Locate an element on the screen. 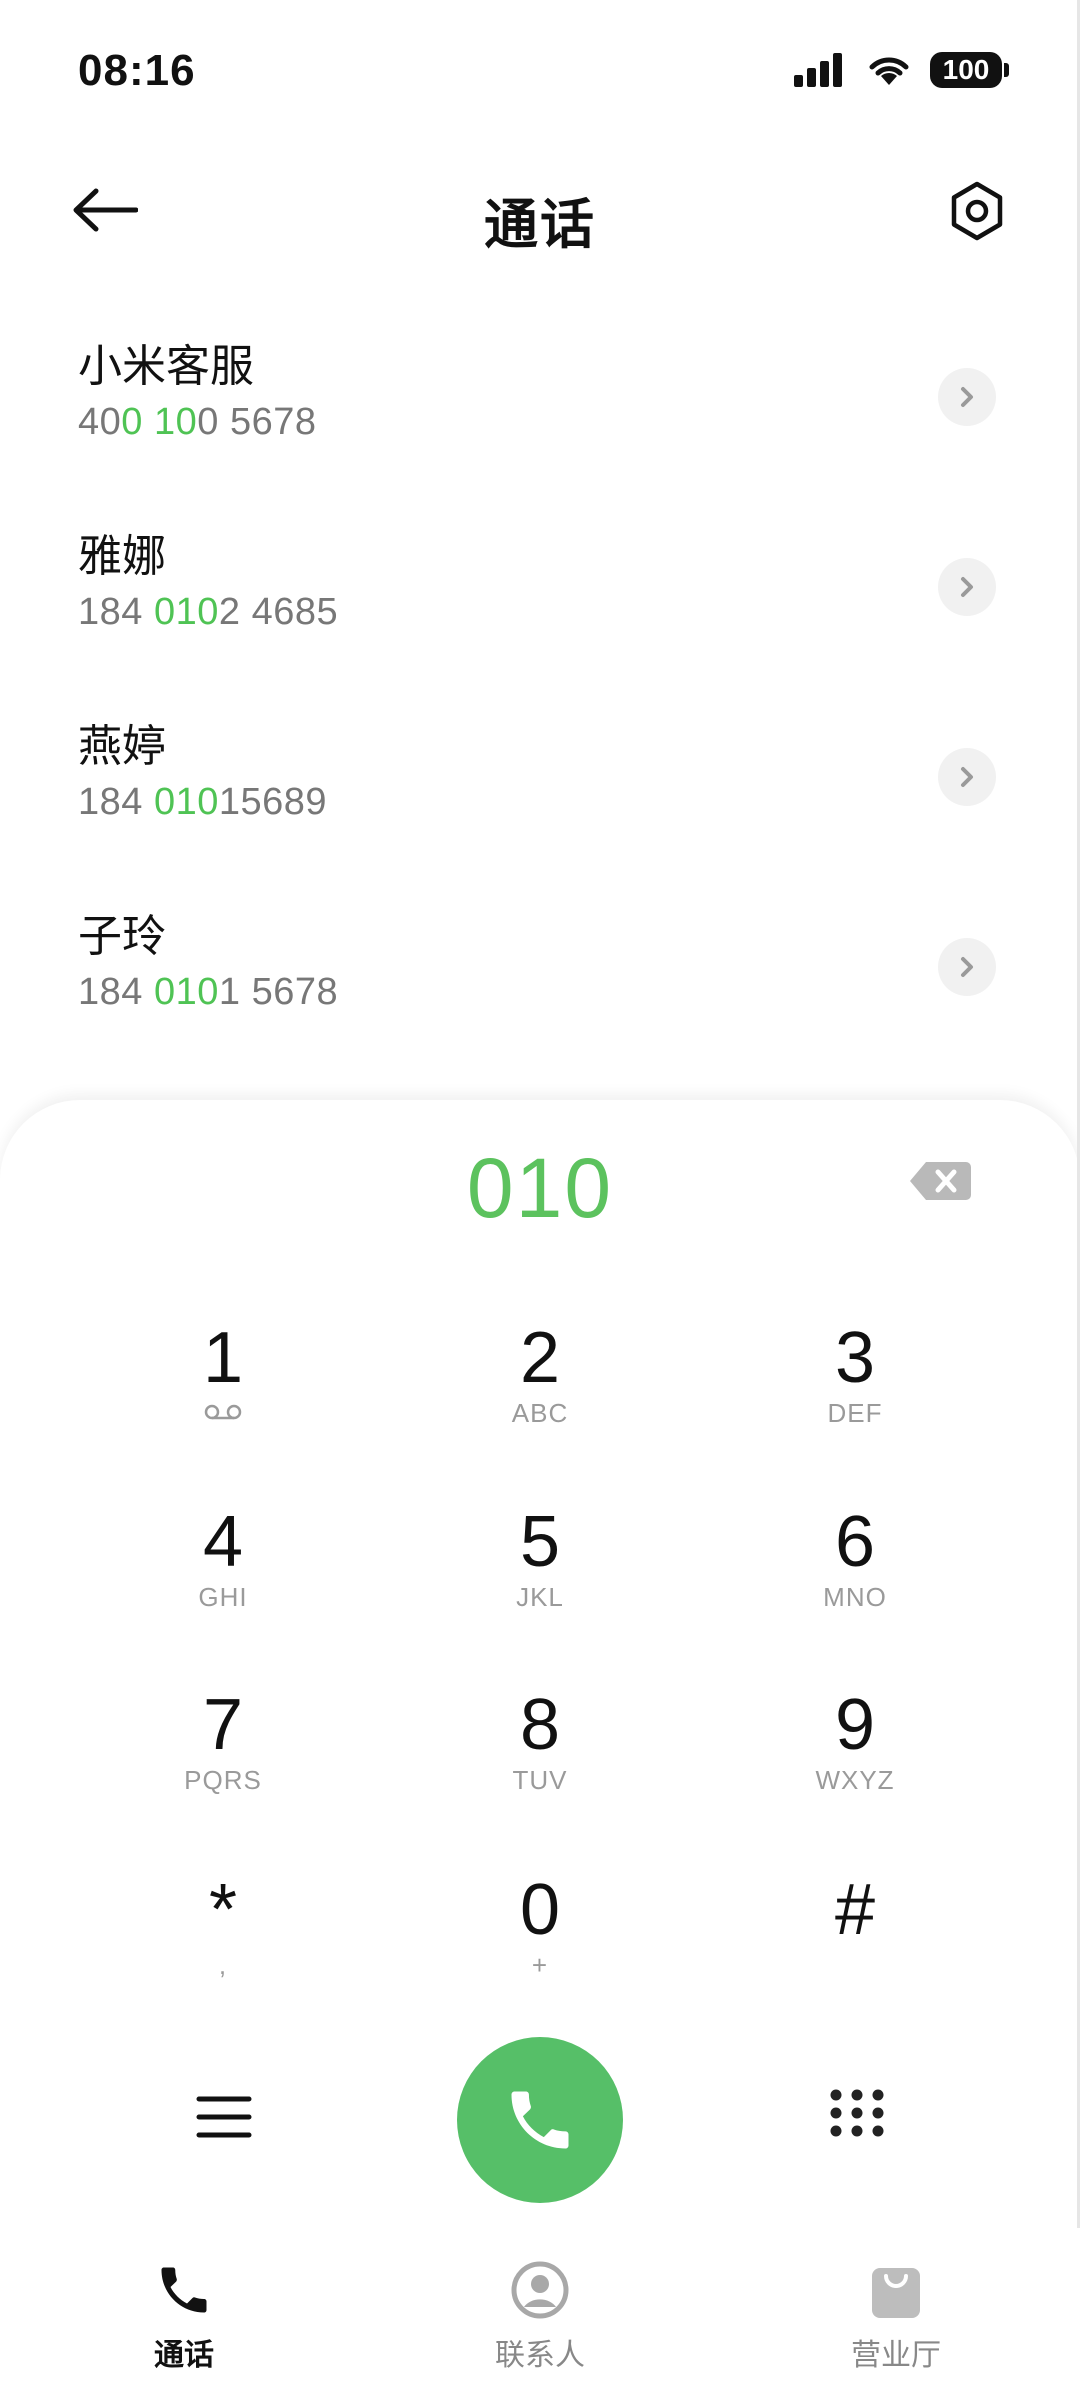 The height and width of the screenshot is (2402, 1080). dial-key-9: 9 WXYZ is located at coordinates (855, 1747).